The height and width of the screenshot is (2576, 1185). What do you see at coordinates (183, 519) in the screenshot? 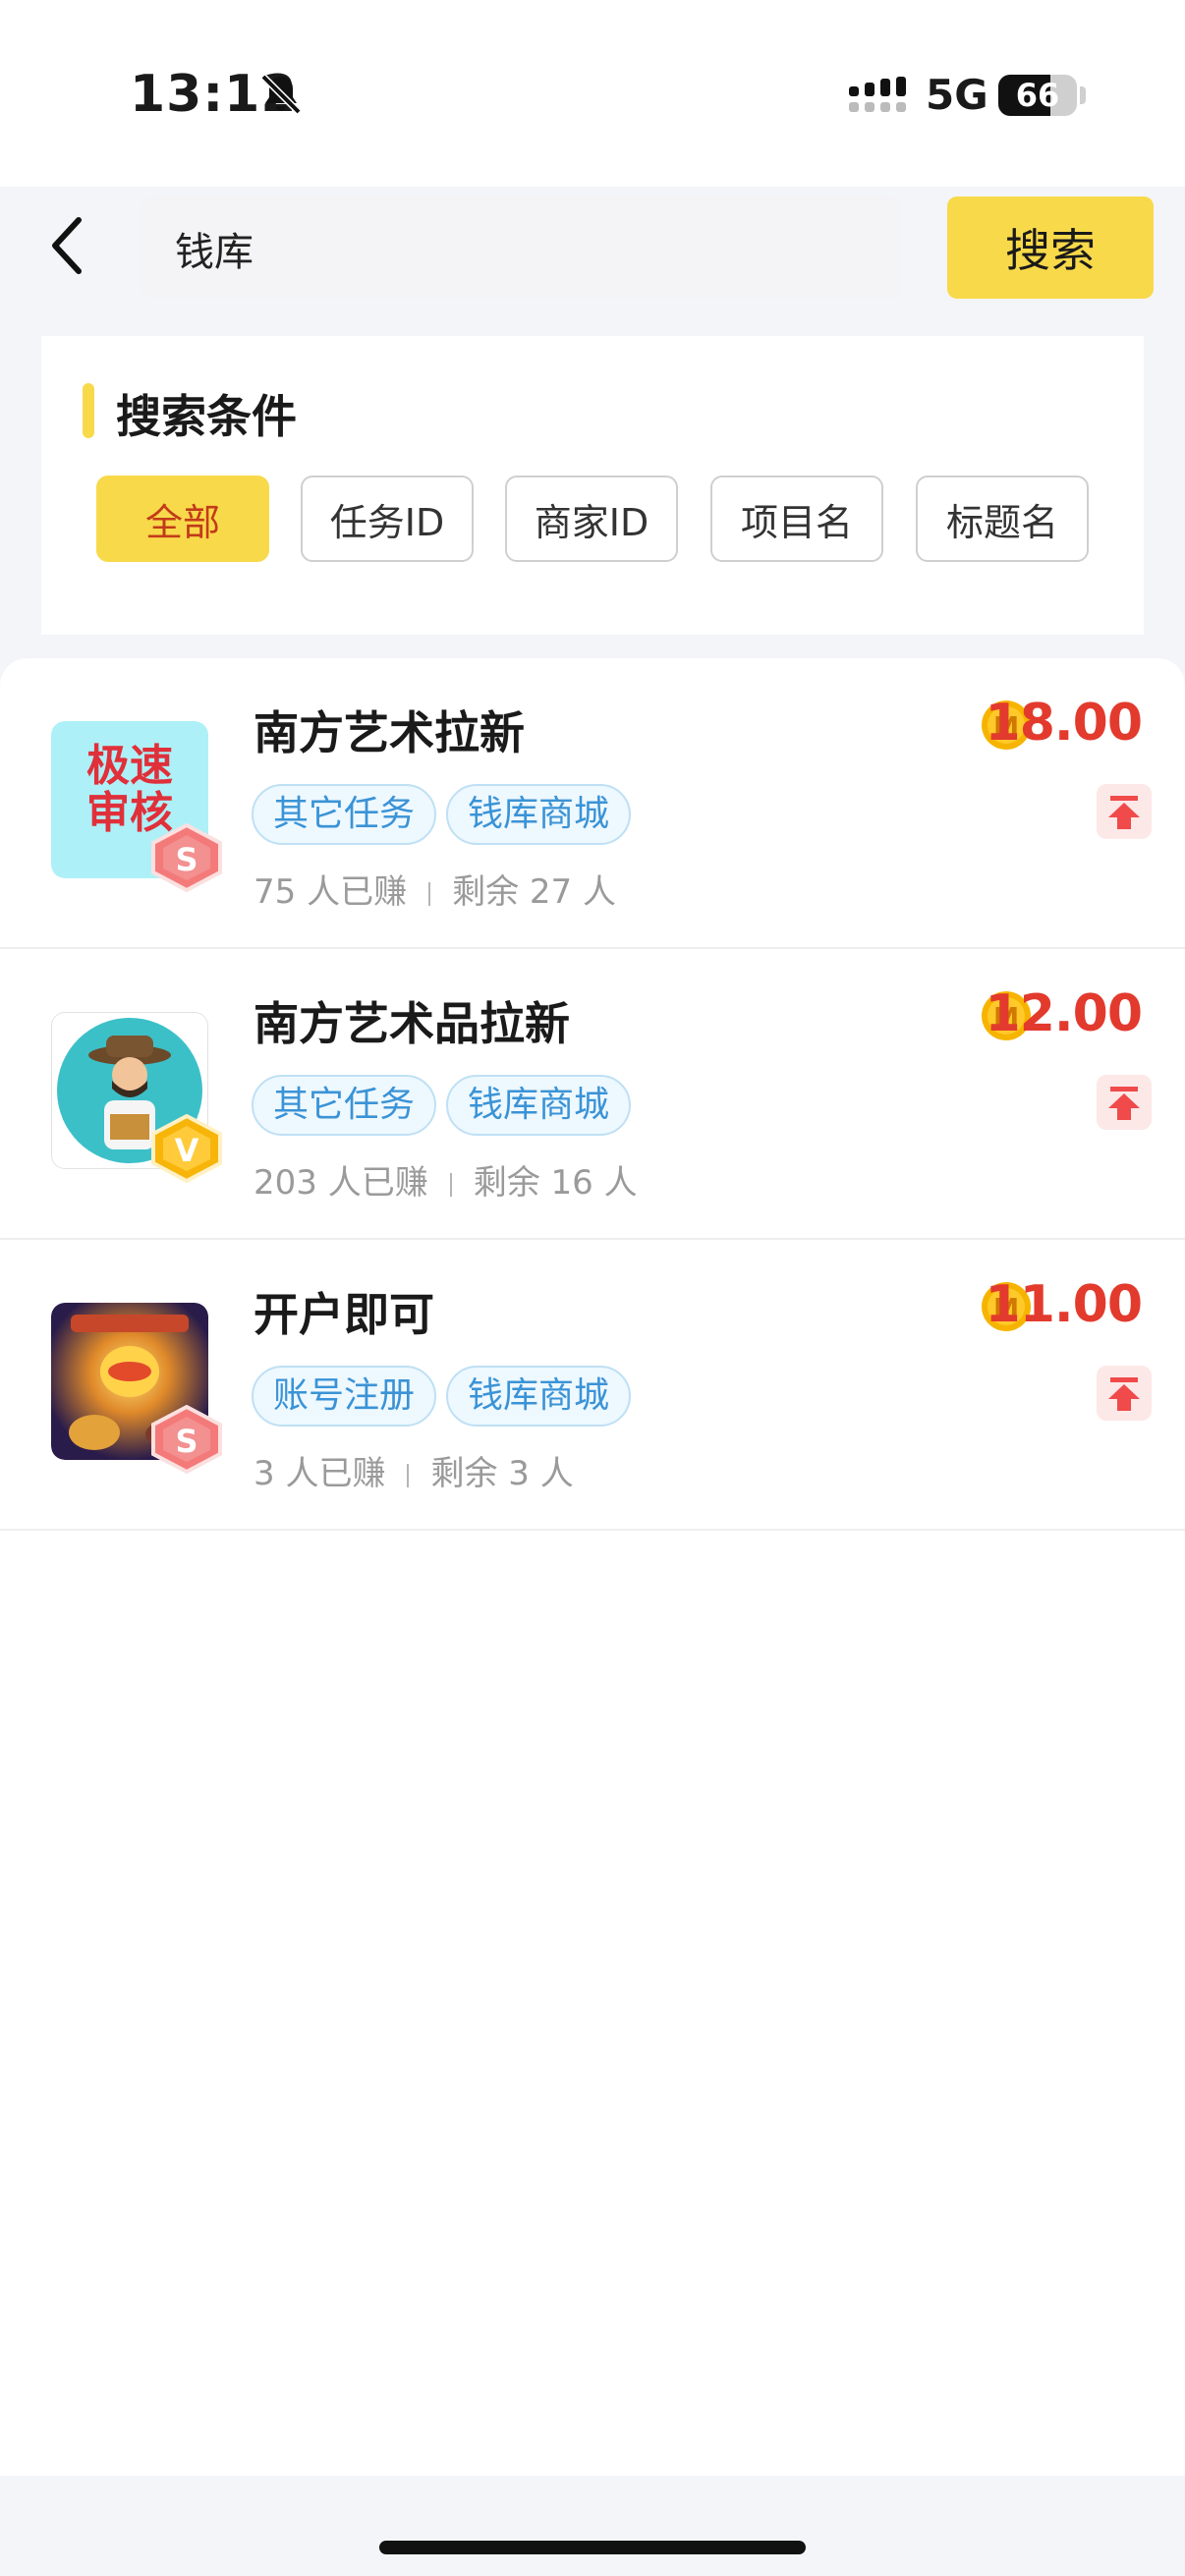
I see `chip-all: 全部` at bounding box center [183, 519].